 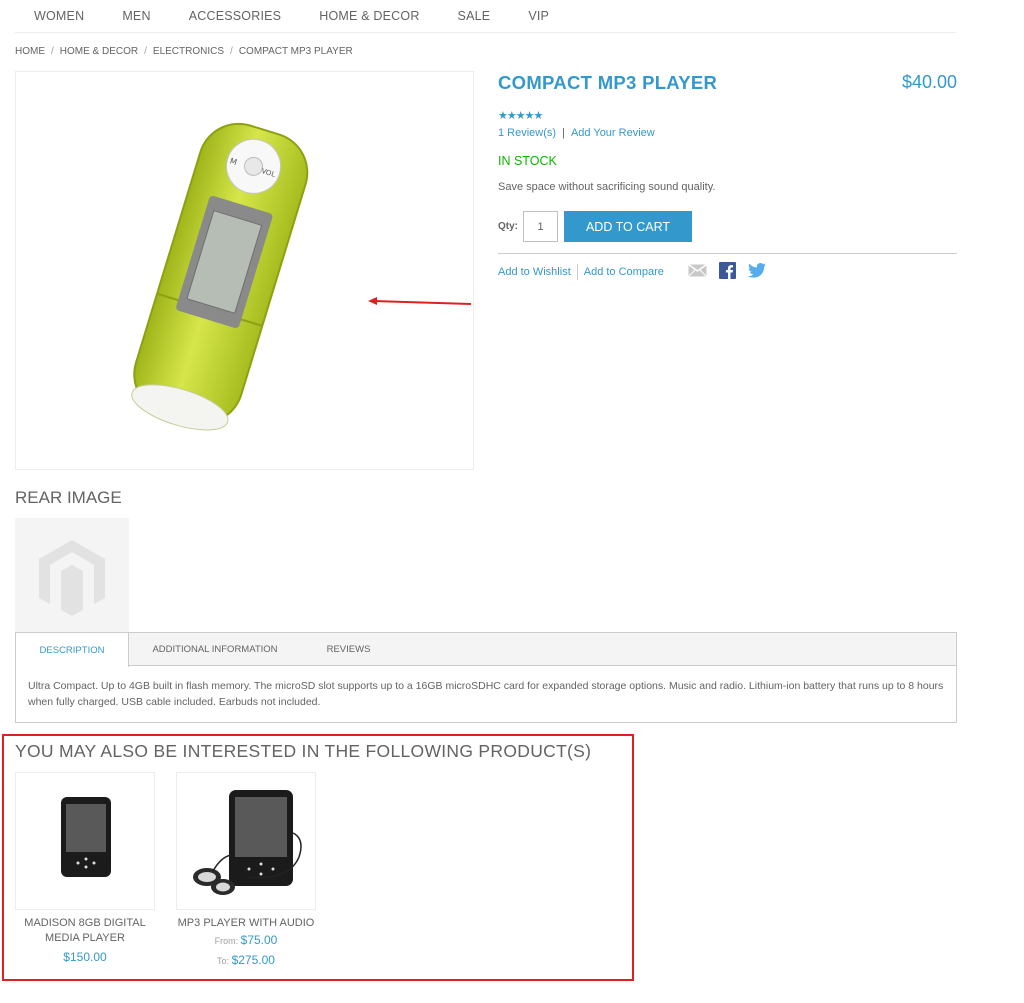 I want to click on breadcrumb-home: HOME, so click(x=30, y=51).